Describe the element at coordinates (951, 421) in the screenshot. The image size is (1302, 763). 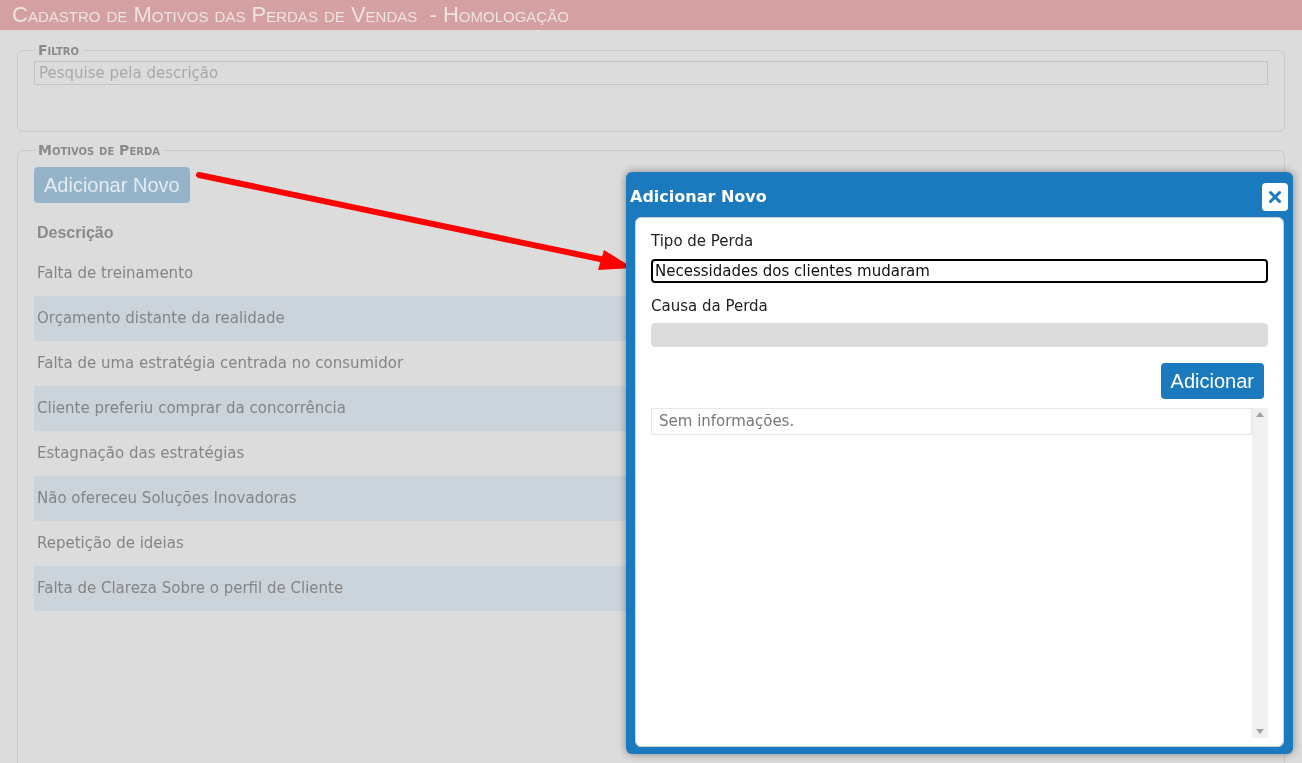
I see `empty-message: Sem informações.` at that location.